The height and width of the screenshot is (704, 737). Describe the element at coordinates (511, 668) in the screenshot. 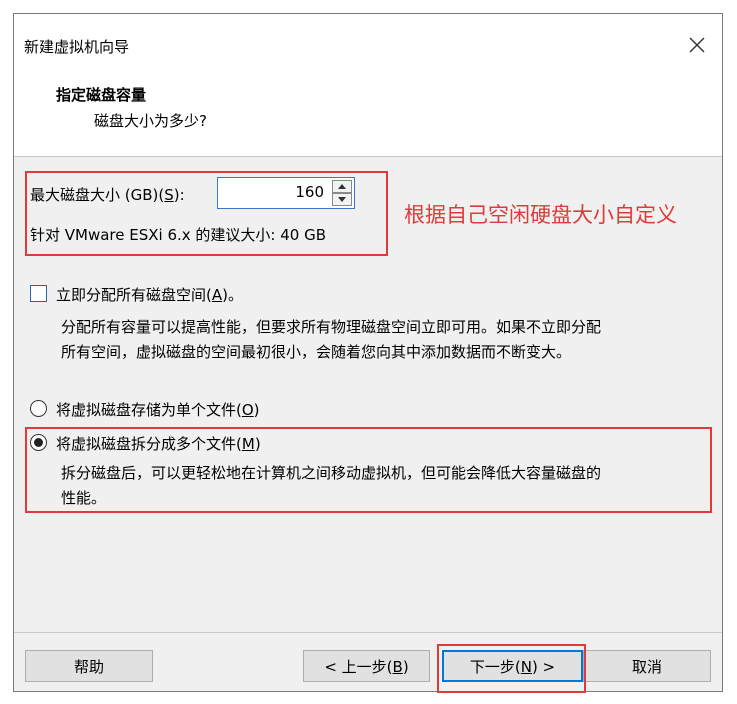

I see `highlight-box-next-button` at that location.